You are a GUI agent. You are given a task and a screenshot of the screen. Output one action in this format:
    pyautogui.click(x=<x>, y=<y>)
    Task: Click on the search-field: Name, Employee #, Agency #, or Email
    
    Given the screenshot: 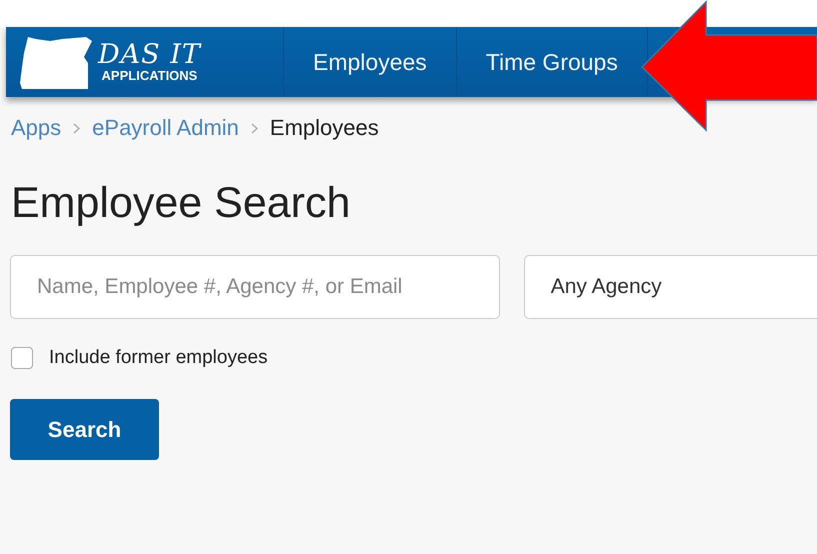 What is the action you would take?
    pyautogui.click(x=255, y=287)
    